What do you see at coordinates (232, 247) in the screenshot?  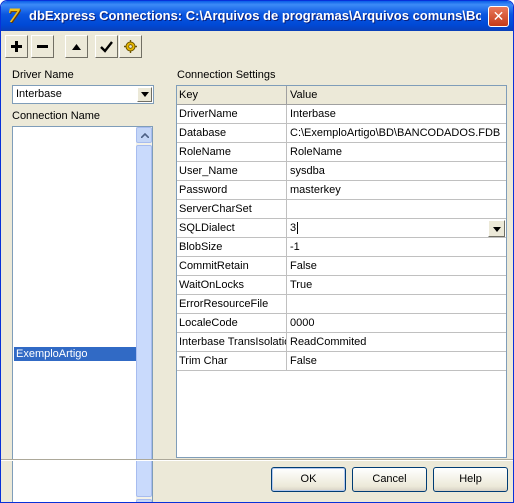 I see `row-key: BlobSize` at bounding box center [232, 247].